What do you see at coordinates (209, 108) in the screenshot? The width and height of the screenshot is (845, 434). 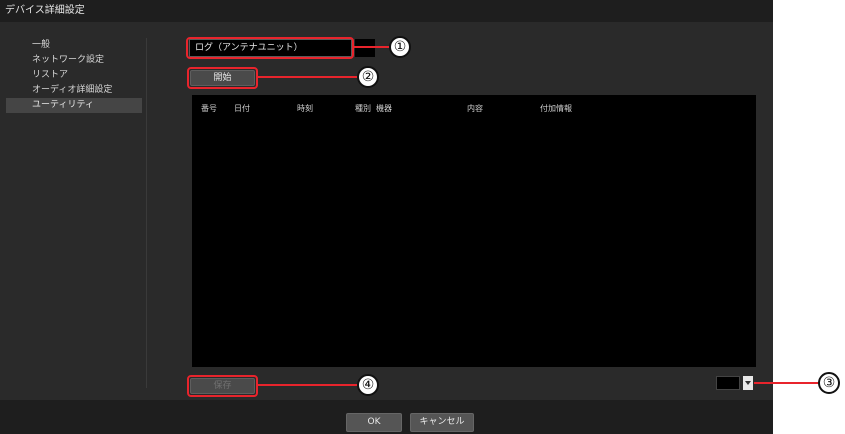 I see `column-header-number: 番号` at bounding box center [209, 108].